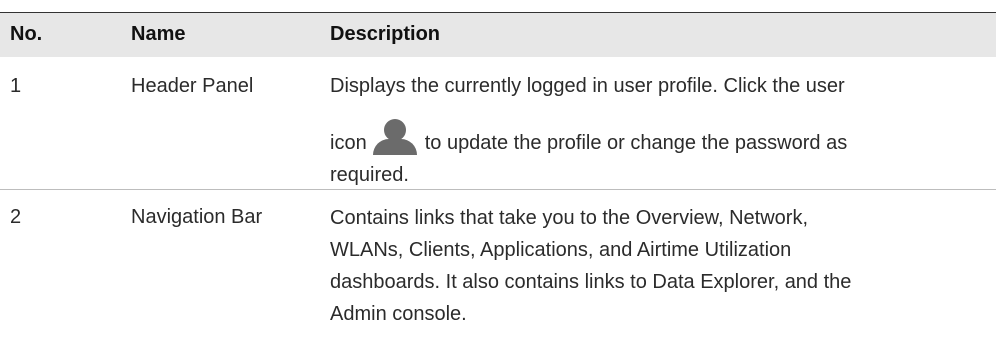 This screenshot has height=341, width=996. Describe the element at coordinates (16, 86) in the screenshot. I see `row-number: 1` at that location.